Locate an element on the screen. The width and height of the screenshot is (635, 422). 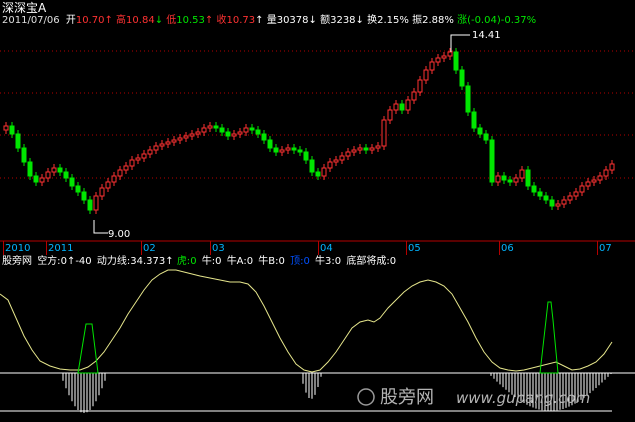
axis-label-05: 05 is located at coordinates (414, 248).